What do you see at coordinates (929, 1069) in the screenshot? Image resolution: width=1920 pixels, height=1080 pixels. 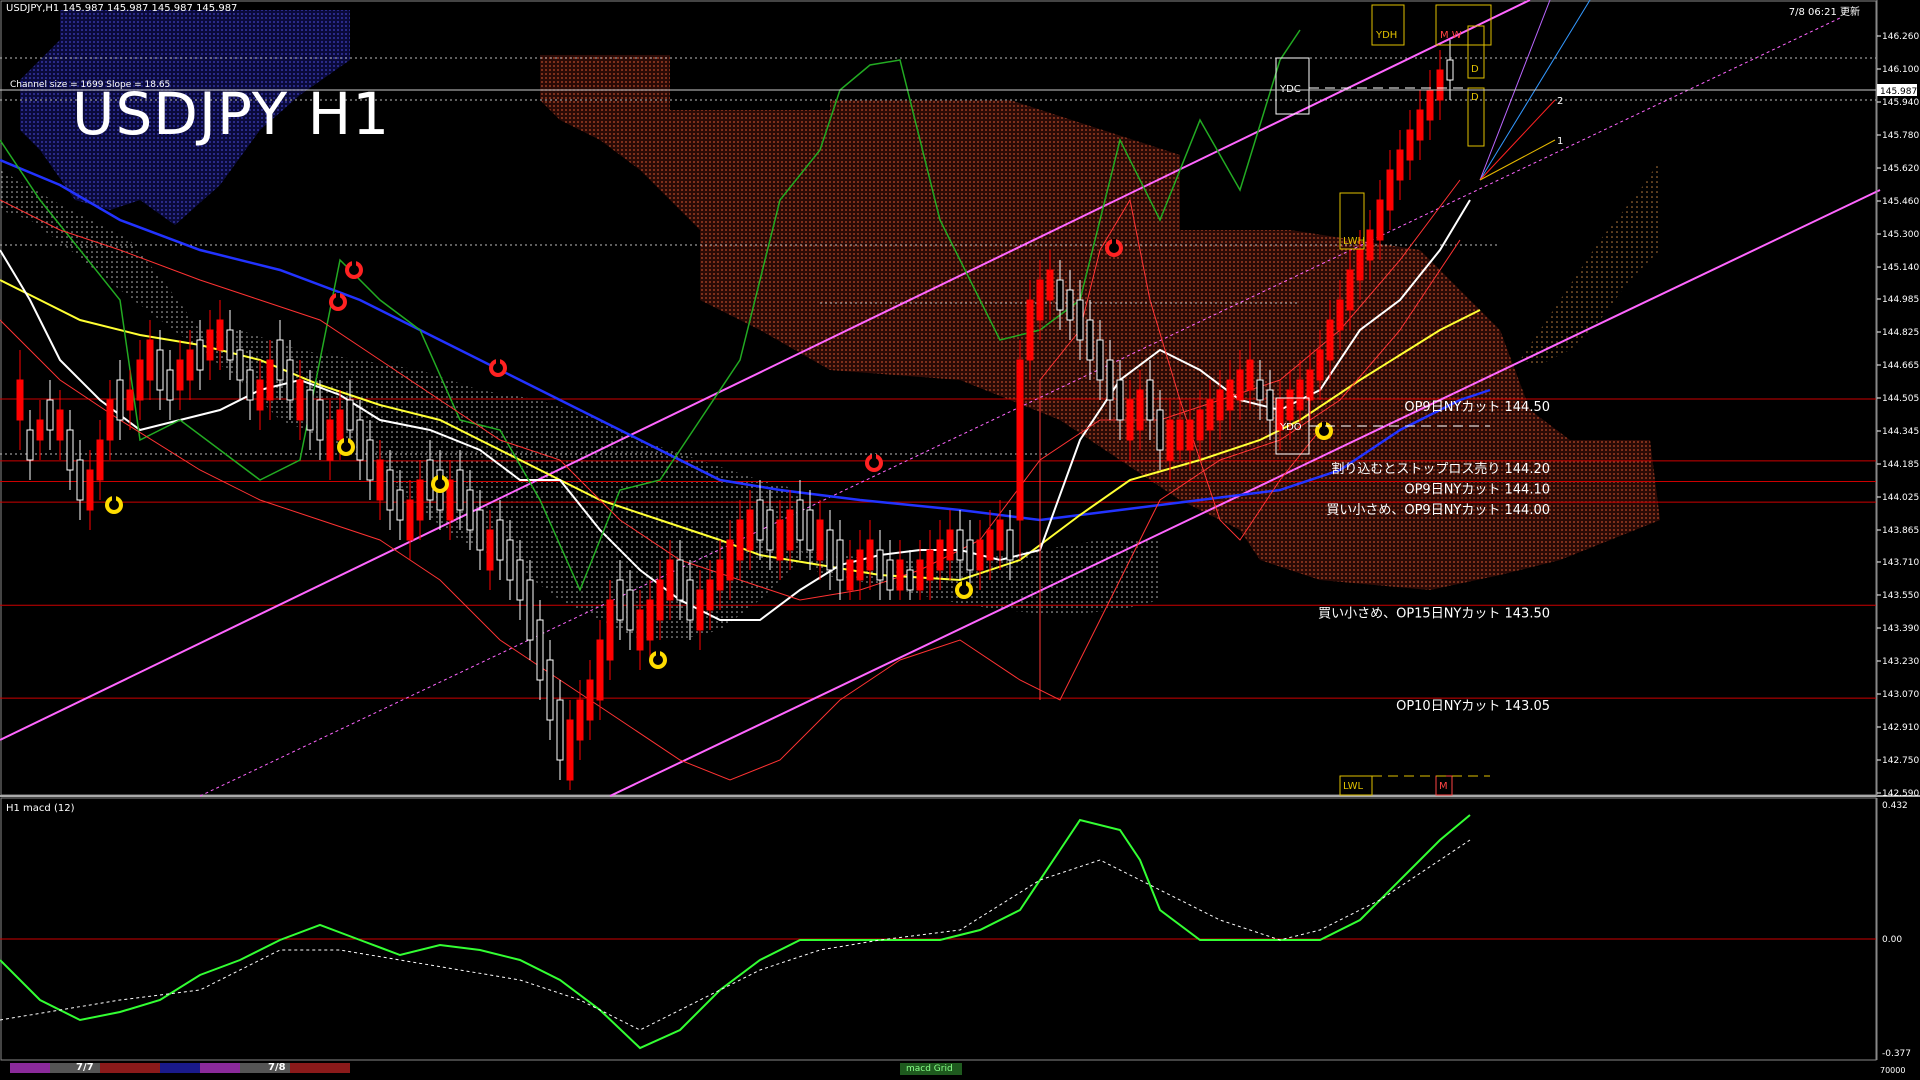 I see `macd-grid-tag: macd Grid` at bounding box center [929, 1069].